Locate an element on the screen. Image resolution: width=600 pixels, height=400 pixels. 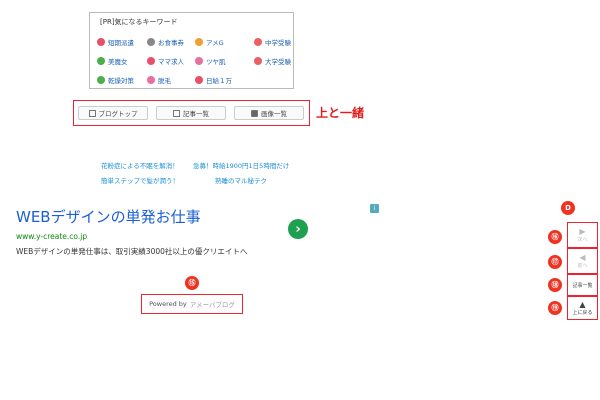
blog-top-button: ブログトップ is located at coordinates (113, 113).